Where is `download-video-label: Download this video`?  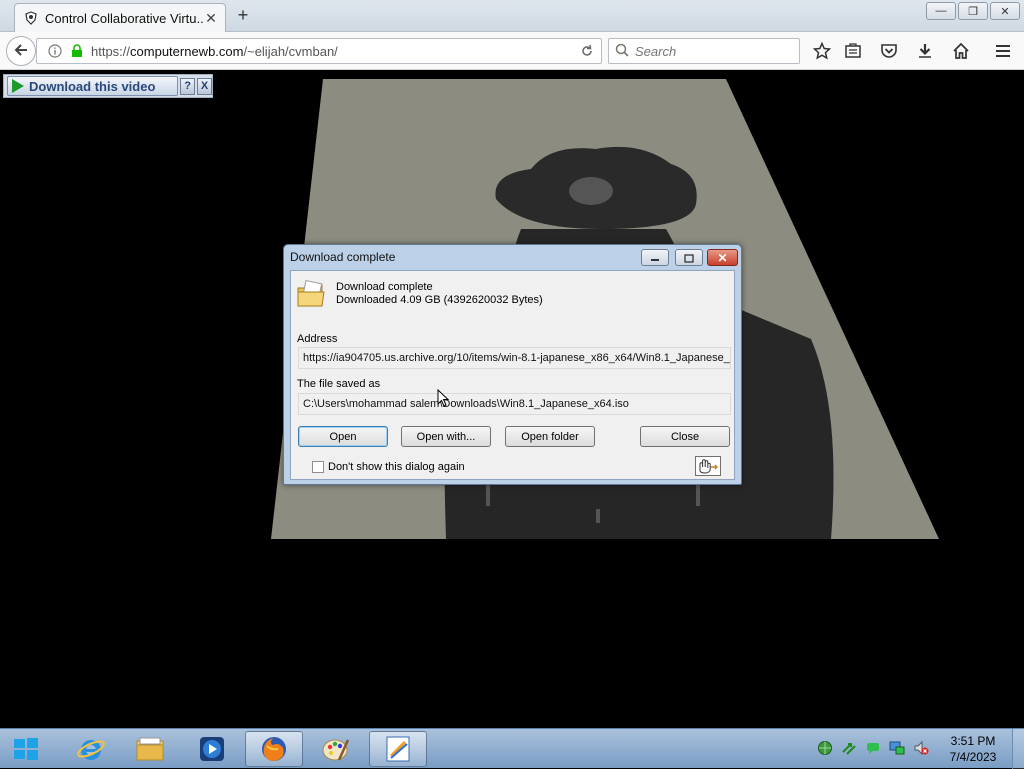
download-video-label: Download this video is located at coordinates (92, 86).